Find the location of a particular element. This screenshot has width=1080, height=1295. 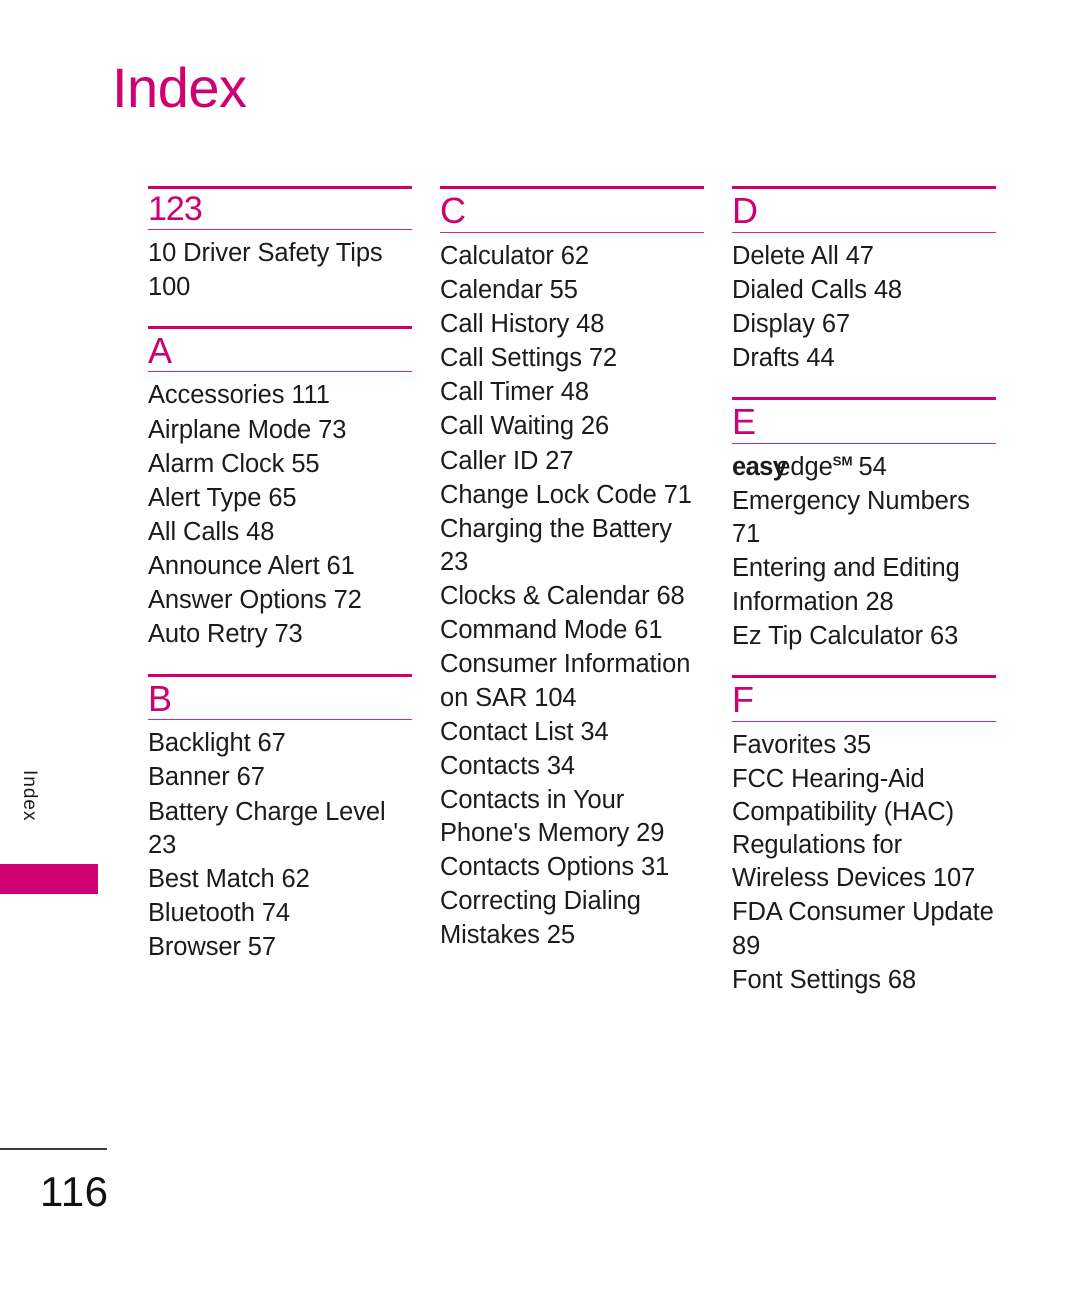

easyedge-page-ref: 54 is located at coordinates (872, 467).